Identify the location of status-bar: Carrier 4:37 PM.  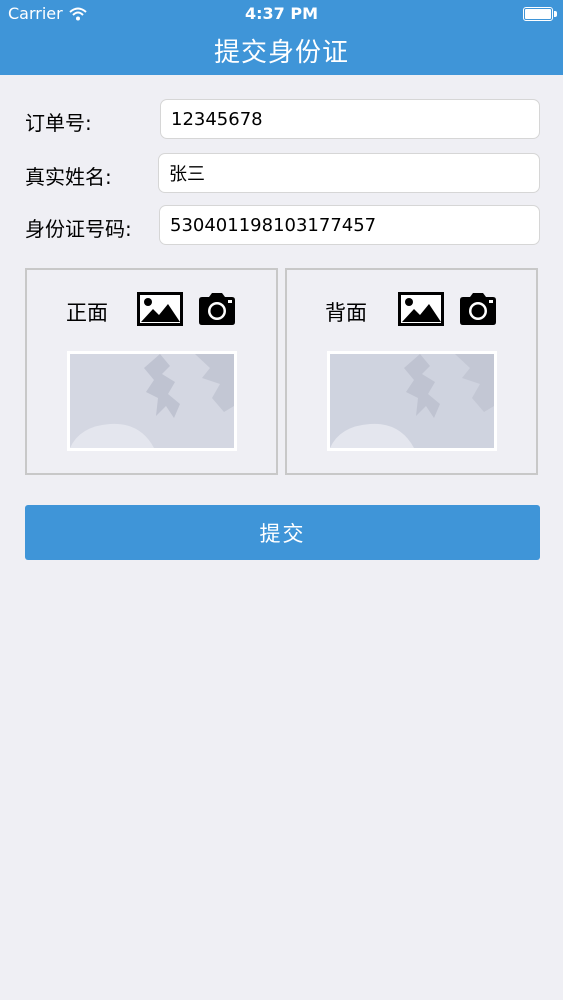
(281, 14).